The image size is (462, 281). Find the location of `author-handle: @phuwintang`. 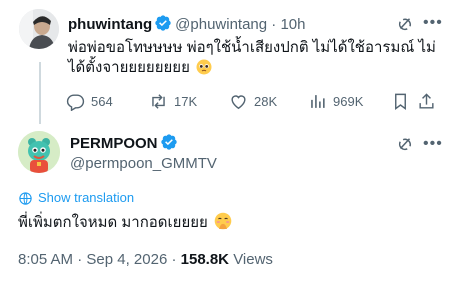

author-handle: @phuwintang is located at coordinates (221, 24).